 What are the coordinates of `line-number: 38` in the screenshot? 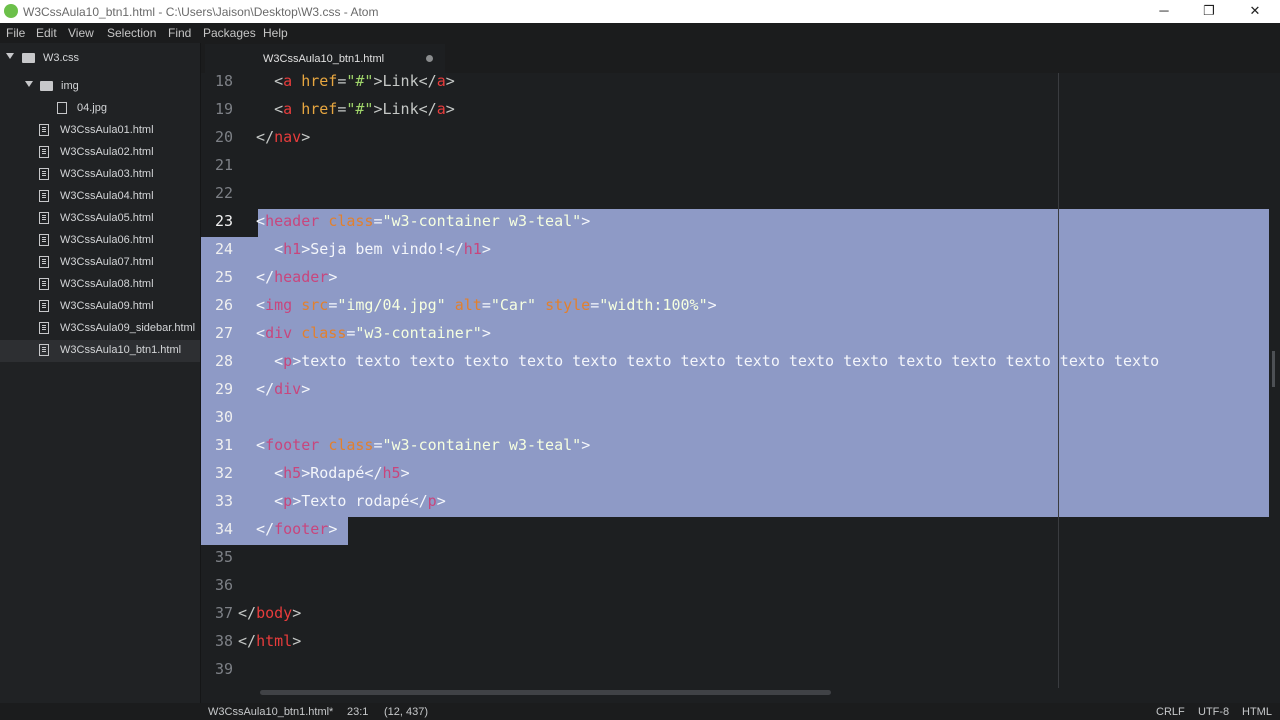 It's located at (223, 641).